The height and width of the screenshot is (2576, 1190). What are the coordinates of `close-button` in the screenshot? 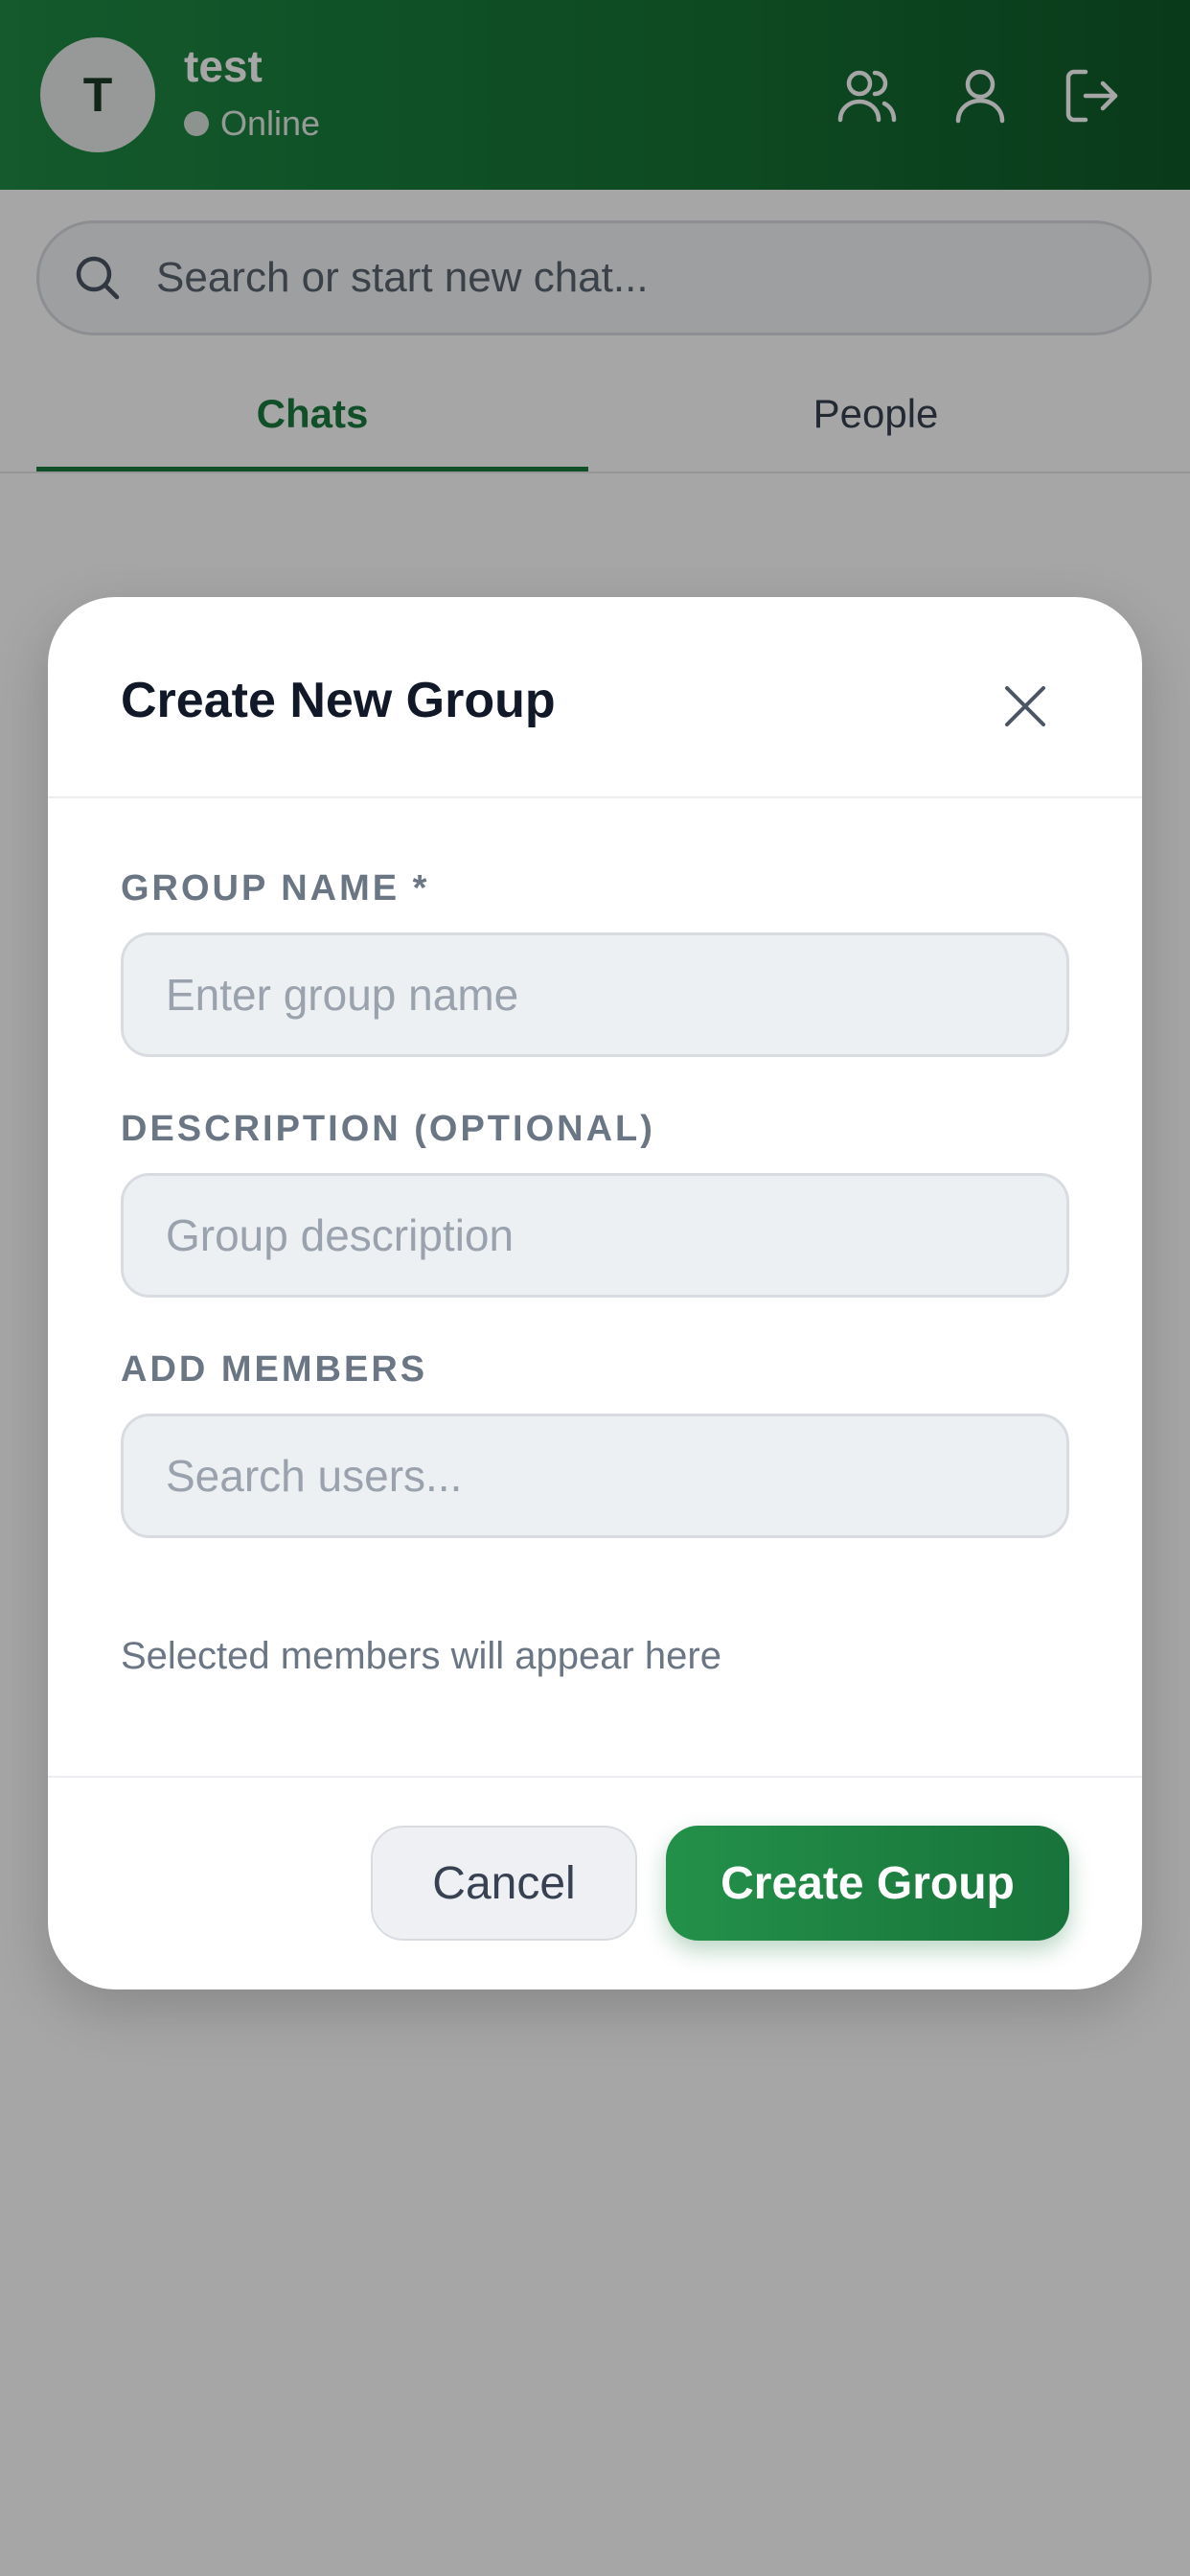 It's located at (1025, 706).